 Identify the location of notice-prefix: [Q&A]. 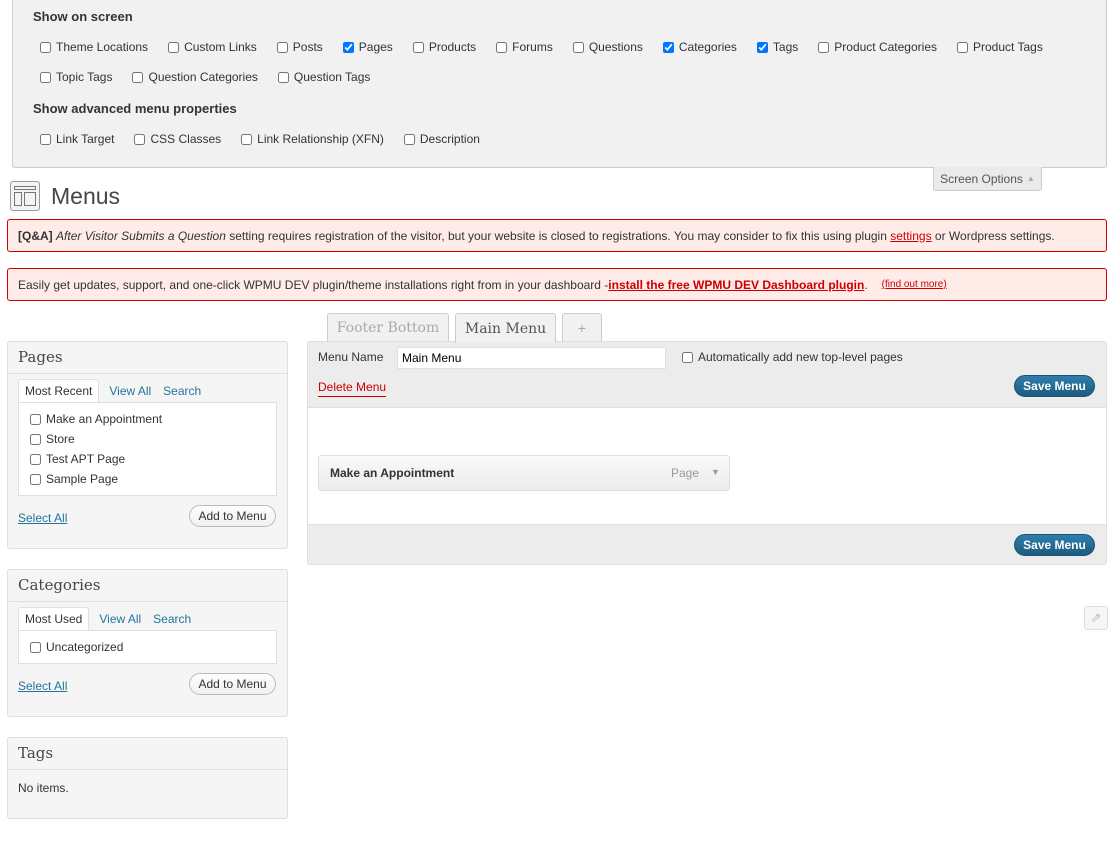
(35, 235).